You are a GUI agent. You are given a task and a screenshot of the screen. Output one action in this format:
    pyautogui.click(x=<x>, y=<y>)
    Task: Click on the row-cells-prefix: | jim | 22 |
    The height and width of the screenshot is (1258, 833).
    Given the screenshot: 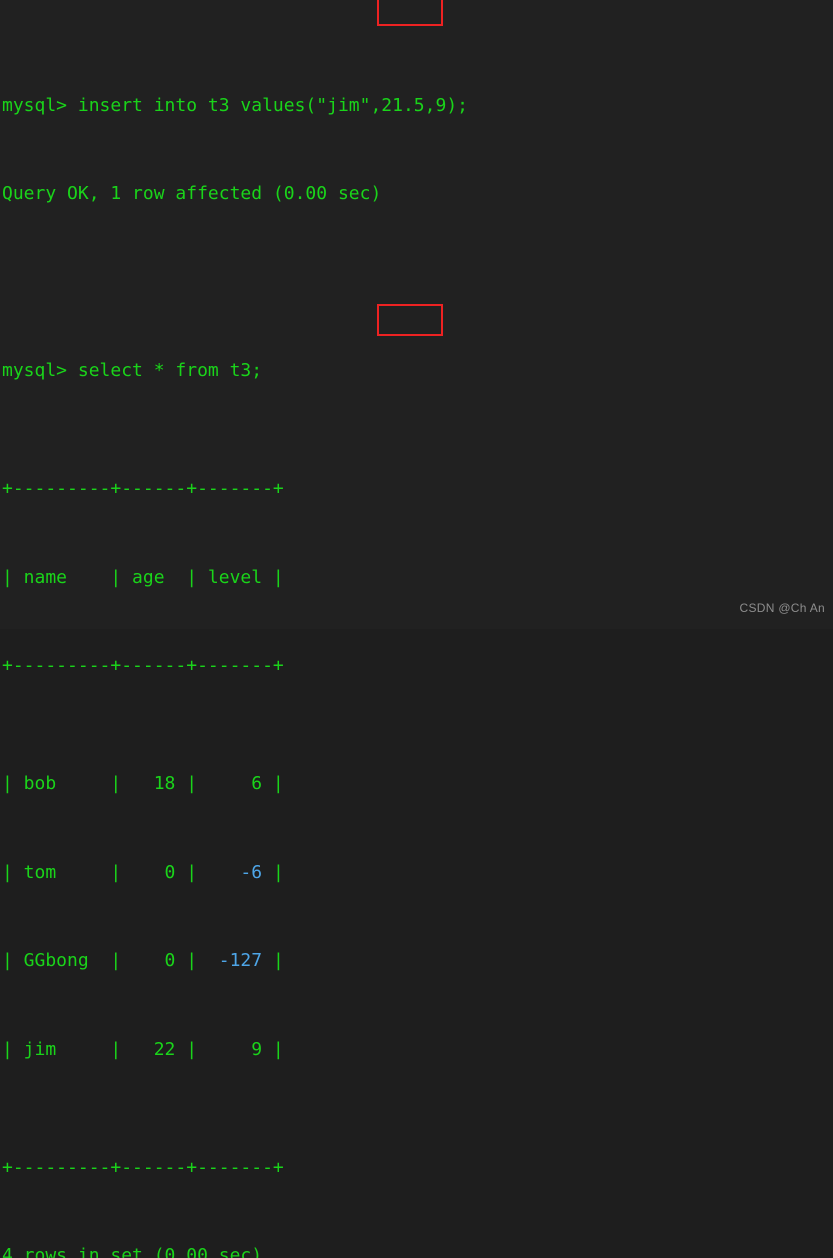 What is the action you would take?
    pyautogui.click(x=127, y=1049)
    